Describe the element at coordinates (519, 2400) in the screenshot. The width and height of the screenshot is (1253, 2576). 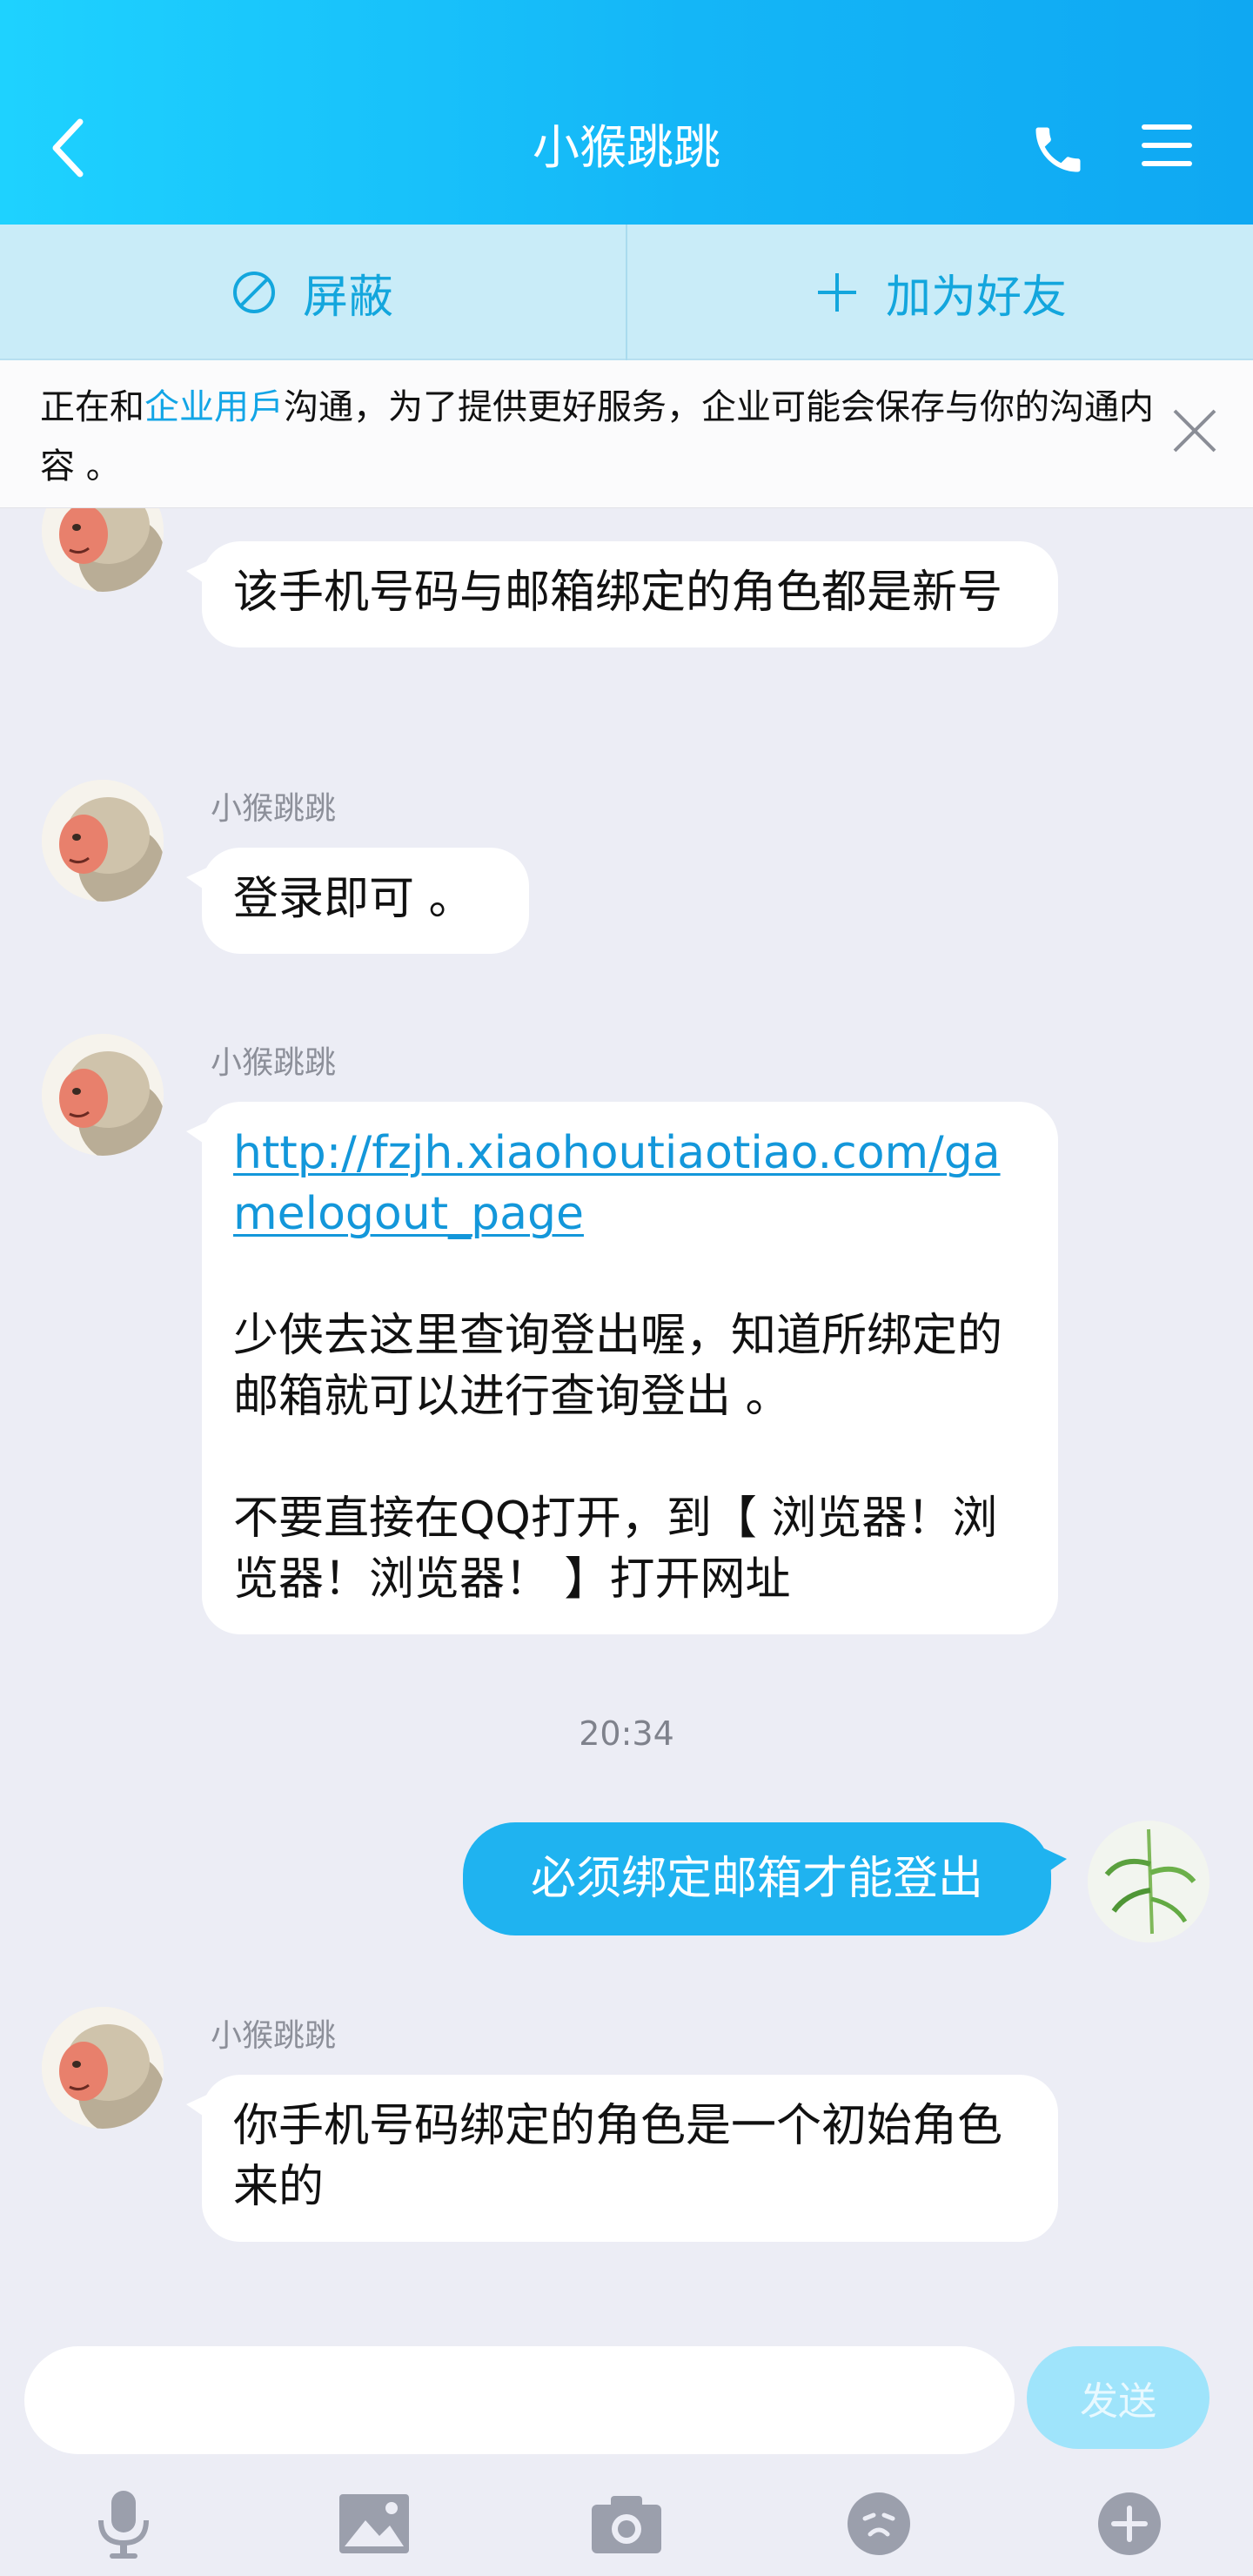
I see `message-input` at that location.